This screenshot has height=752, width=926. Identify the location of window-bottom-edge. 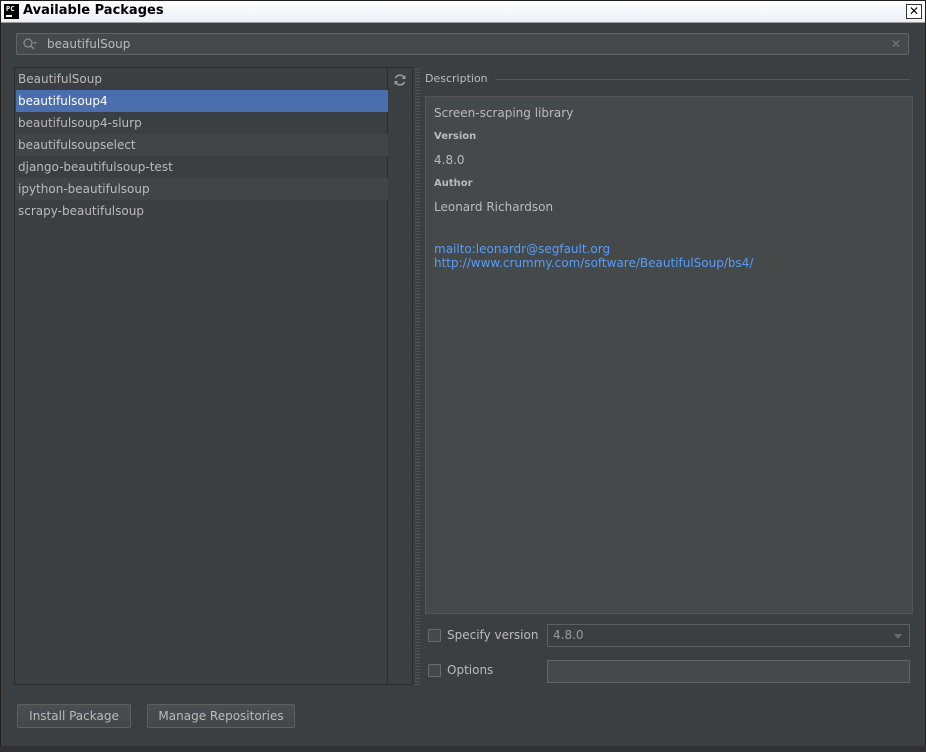
(463, 749).